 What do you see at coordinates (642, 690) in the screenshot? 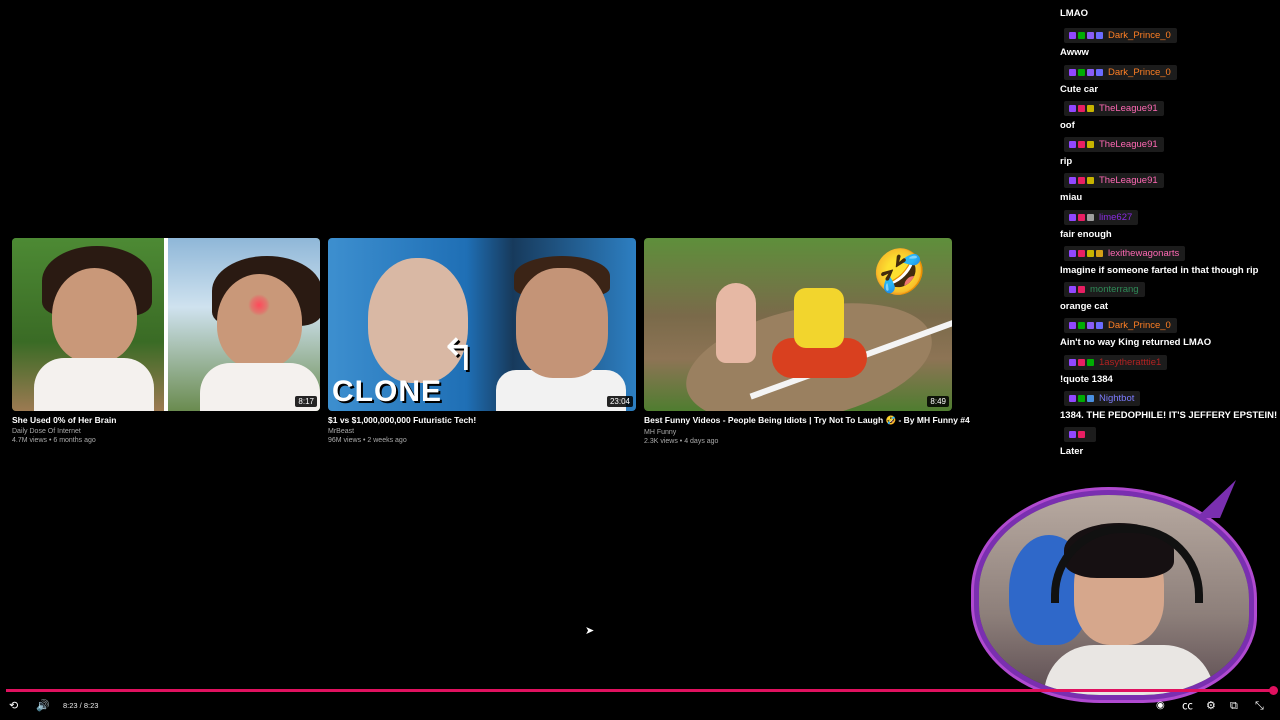
I see `progress-bar` at bounding box center [642, 690].